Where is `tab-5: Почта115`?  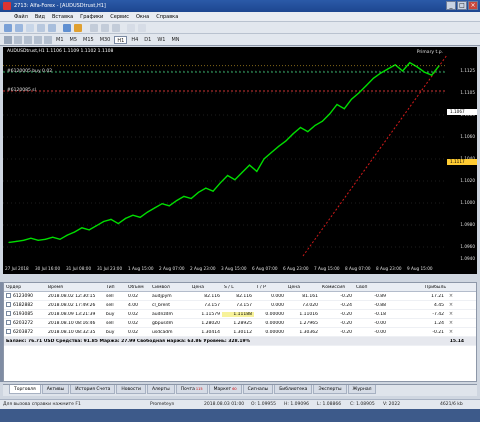 tab-5: Почта115 is located at coordinates (191, 389).